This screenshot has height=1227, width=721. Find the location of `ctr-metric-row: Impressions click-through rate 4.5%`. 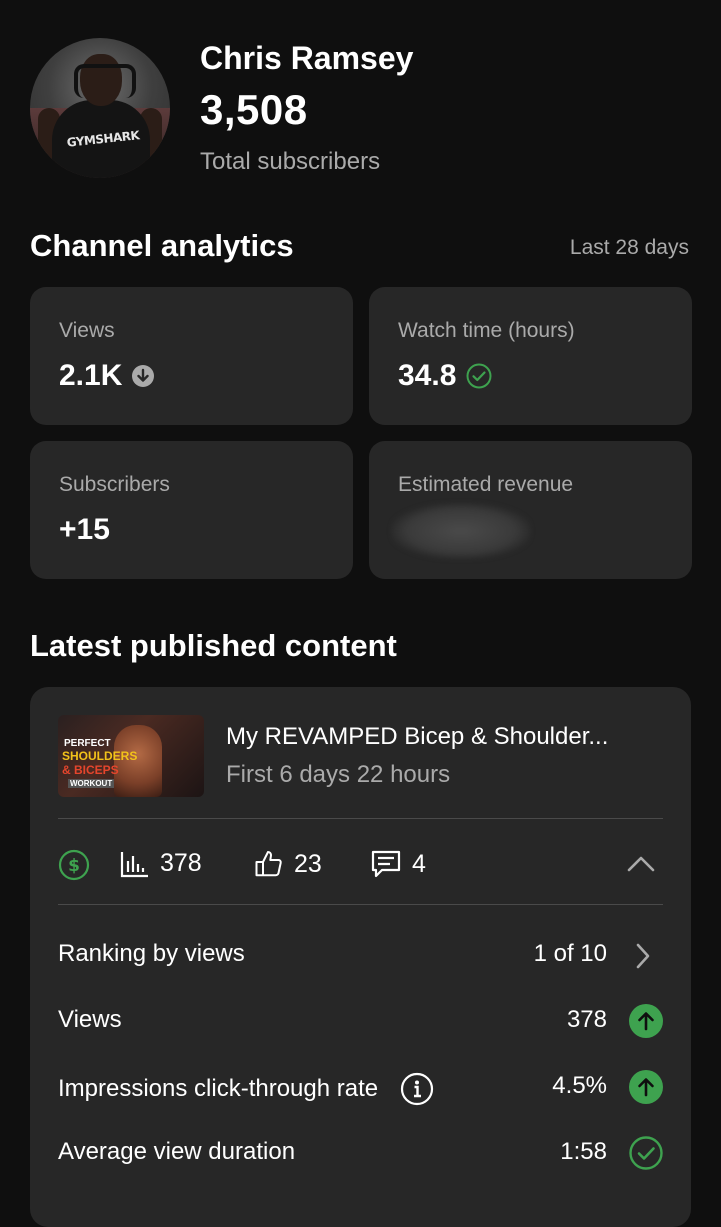

ctr-metric-row: Impressions click-through rate 4.5% is located at coordinates (360, 1086).